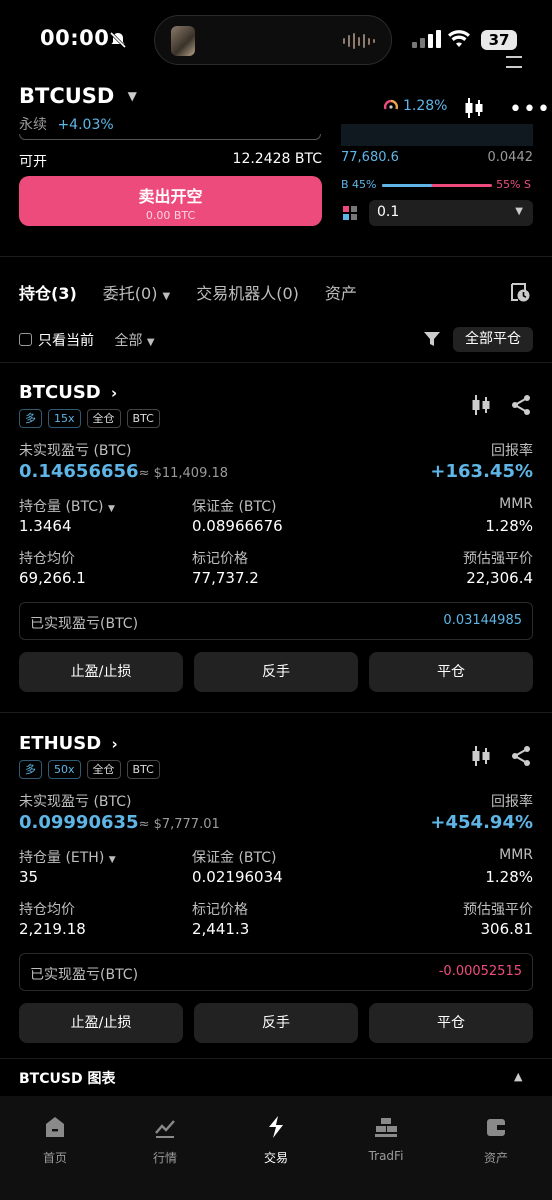 The height and width of the screenshot is (1200, 552). What do you see at coordinates (52, 578) in the screenshot?
I see `entry-value: 69,266.1` at bounding box center [52, 578].